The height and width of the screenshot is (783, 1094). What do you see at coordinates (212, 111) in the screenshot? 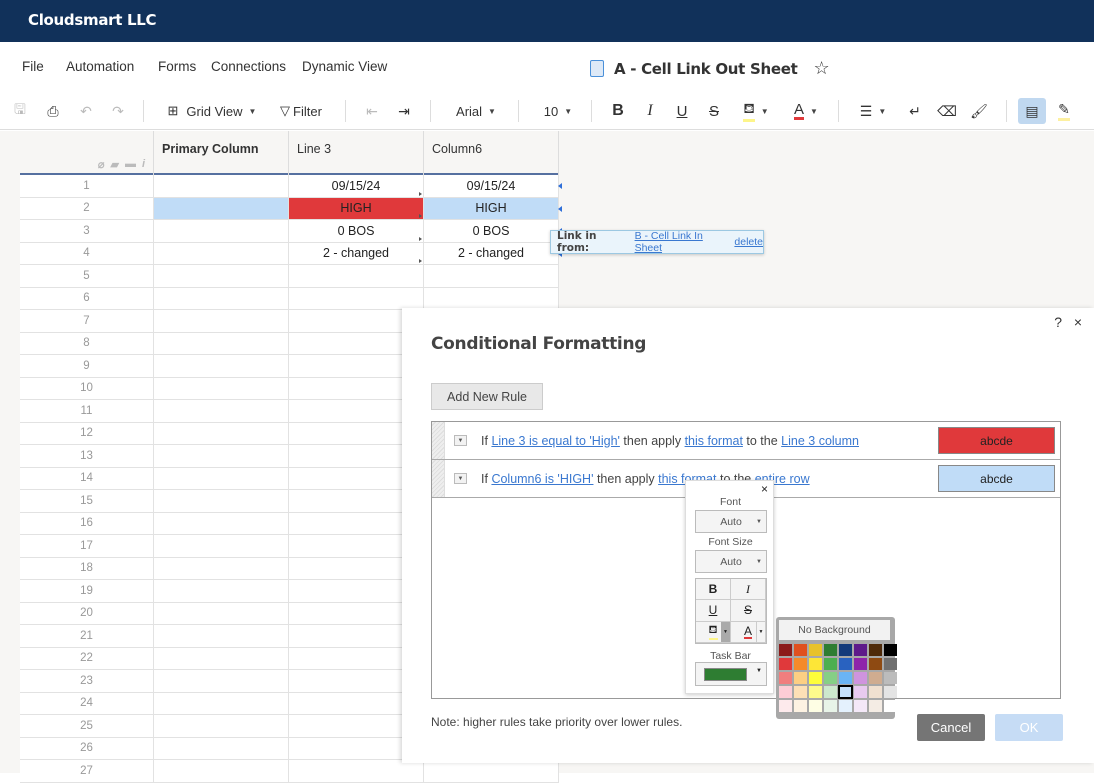
I see `grid-view-dropdown: ⊞ Grid View ▼` at bounding box center [212, 111].